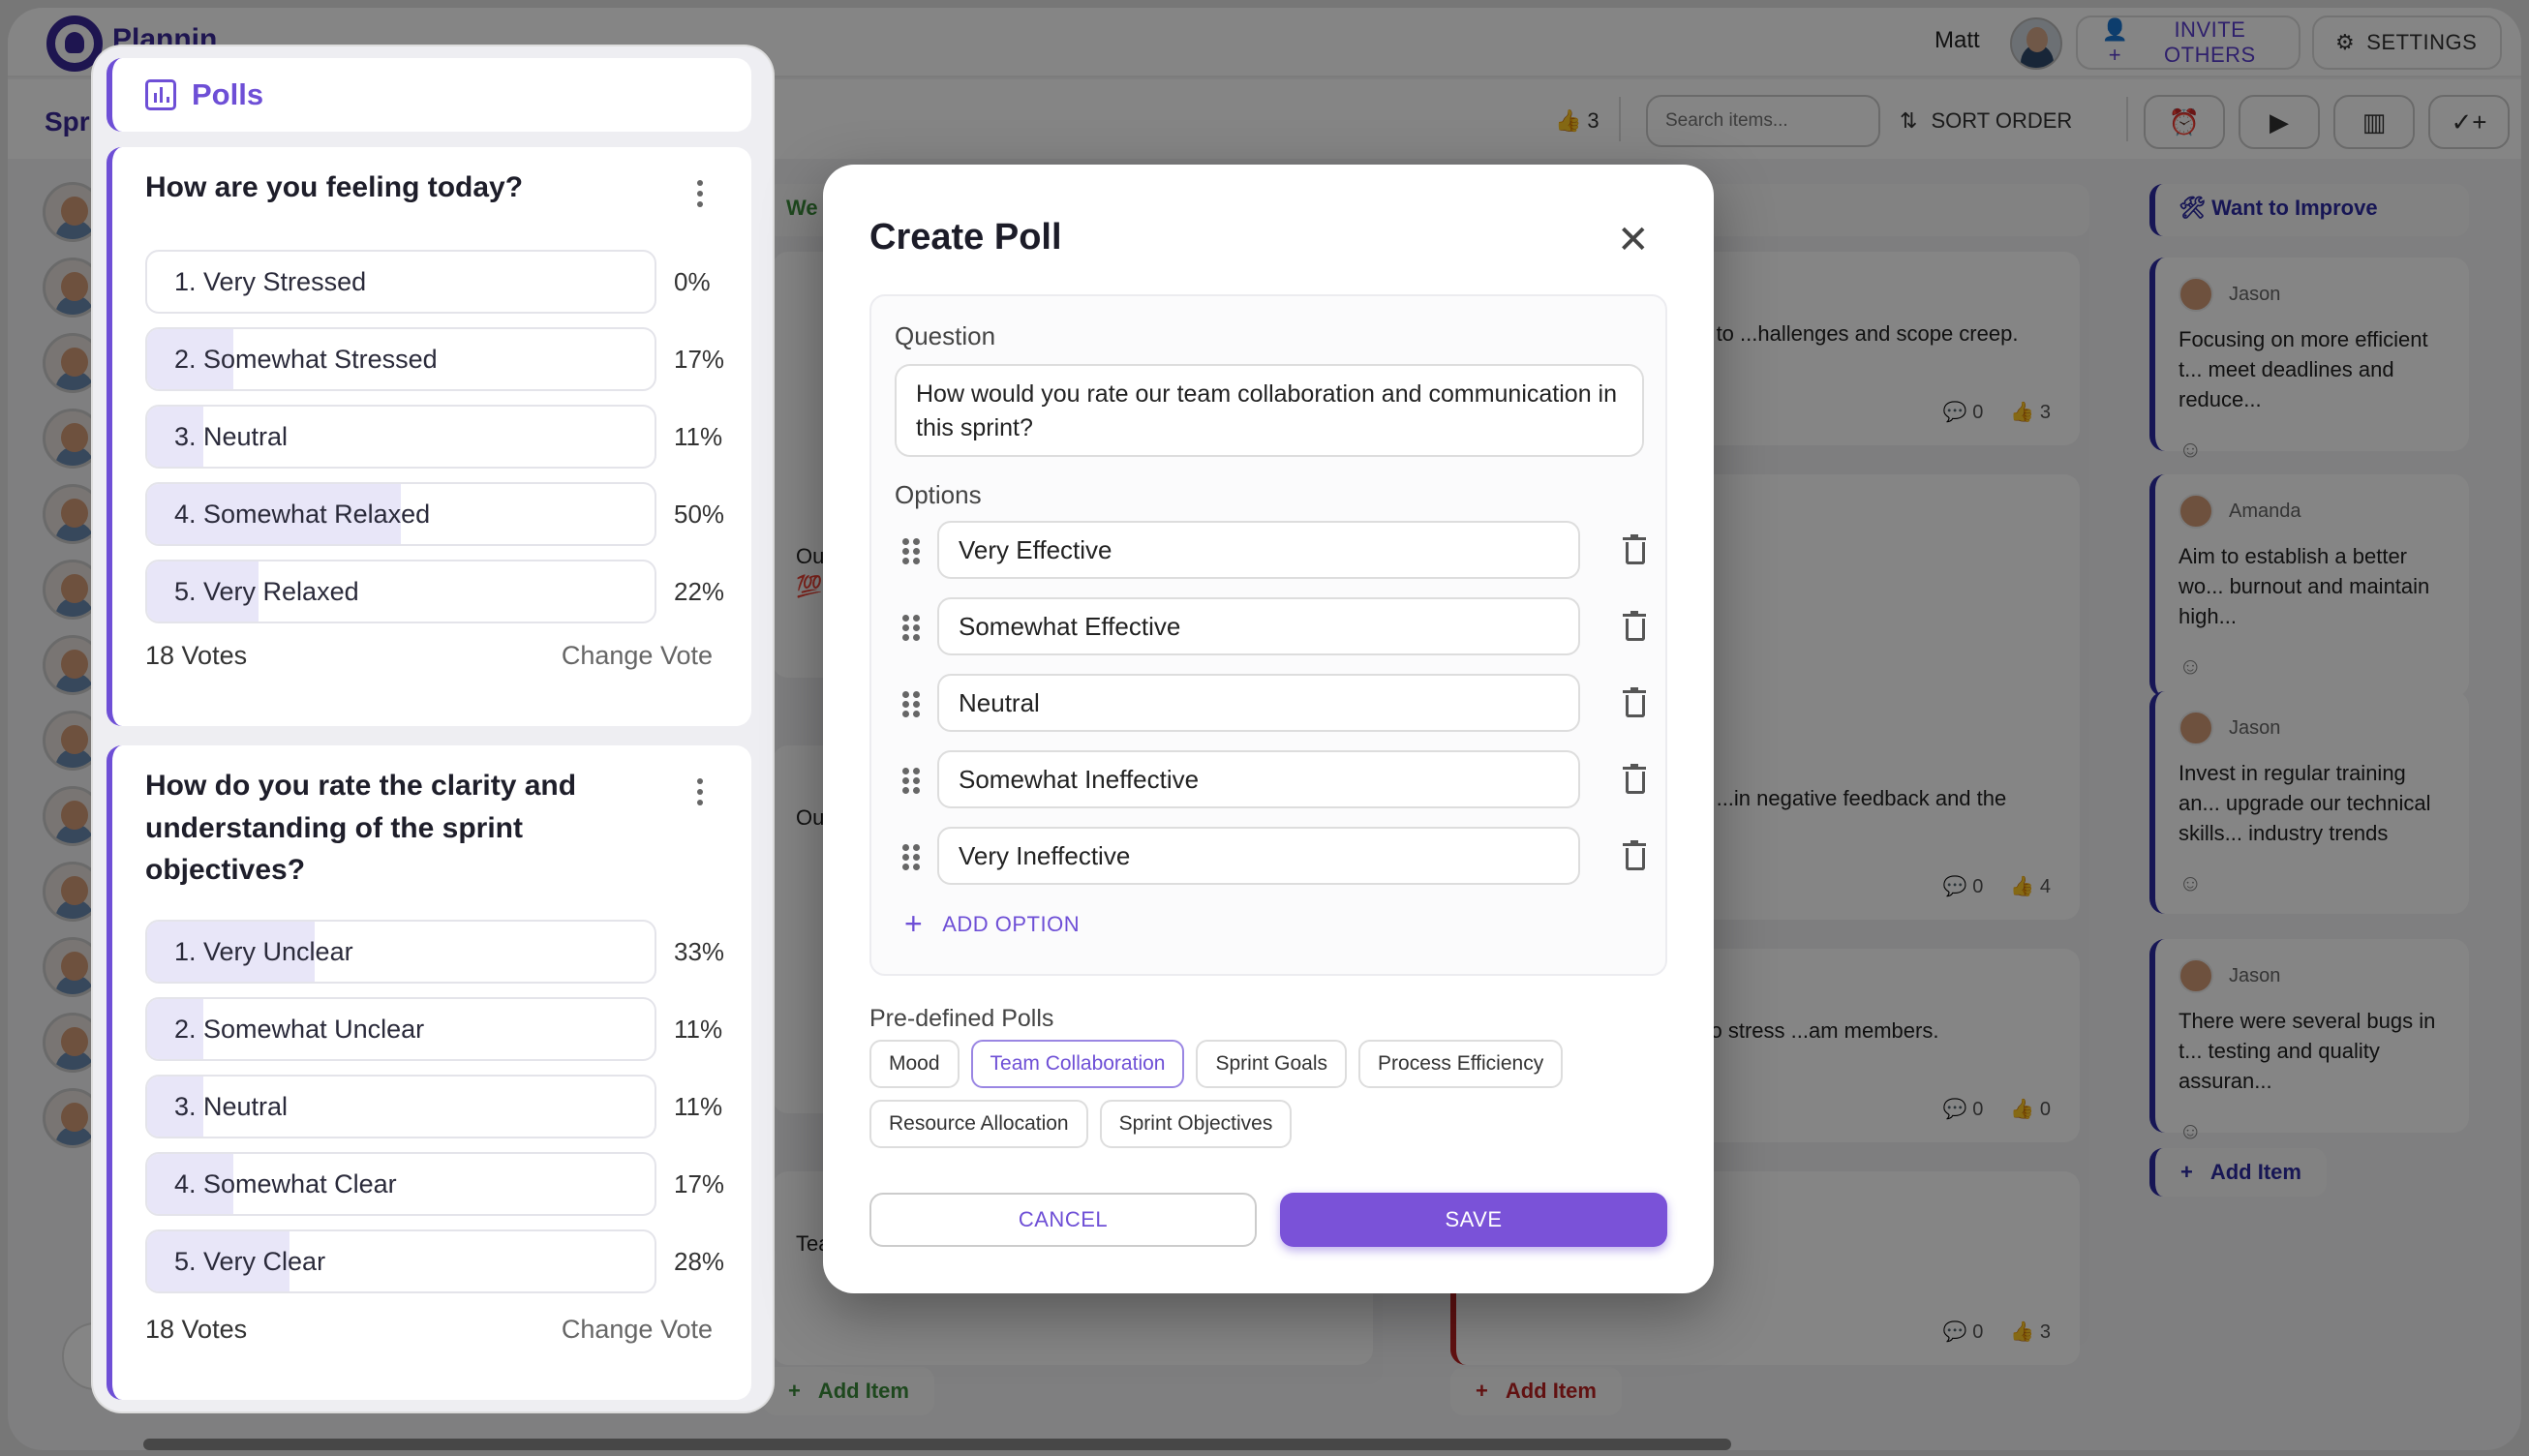 The width and height of the screenshot is (2529, 1456). What do you see at coordinates (939, 495) in the screenshot?
I see `options-label: Options` at bounding box center [939, 495].